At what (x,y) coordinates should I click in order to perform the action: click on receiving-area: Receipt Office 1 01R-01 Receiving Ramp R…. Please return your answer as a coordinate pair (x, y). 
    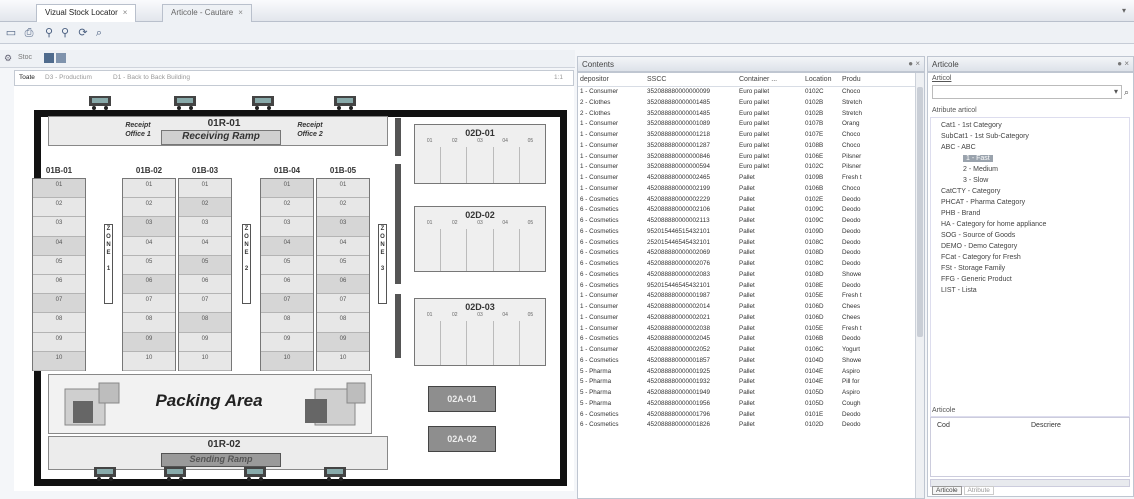
    Looking at the image, I should click on (218, 131).